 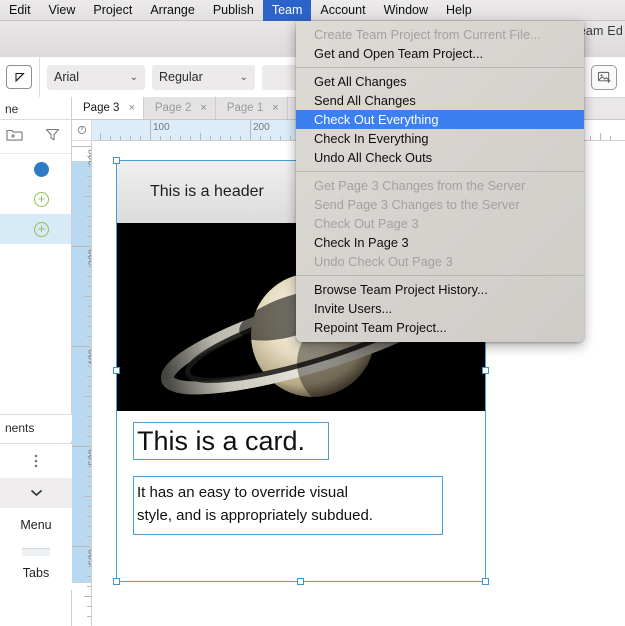 I want to click on card-paragraph-line-1: It has an easy to override visual, so click(x=242, y=492).